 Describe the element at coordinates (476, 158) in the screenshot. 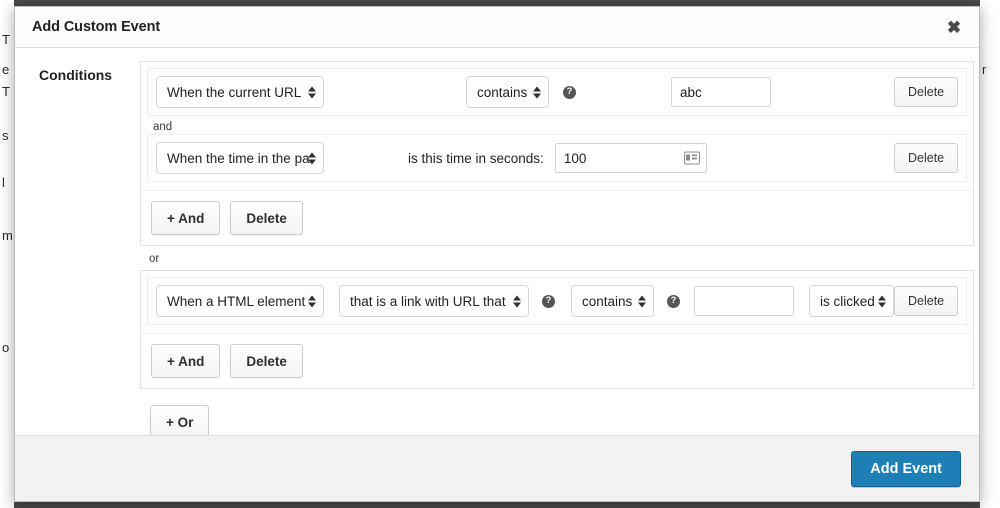

I see `seconds-label: is this time in seconds:` at that location.